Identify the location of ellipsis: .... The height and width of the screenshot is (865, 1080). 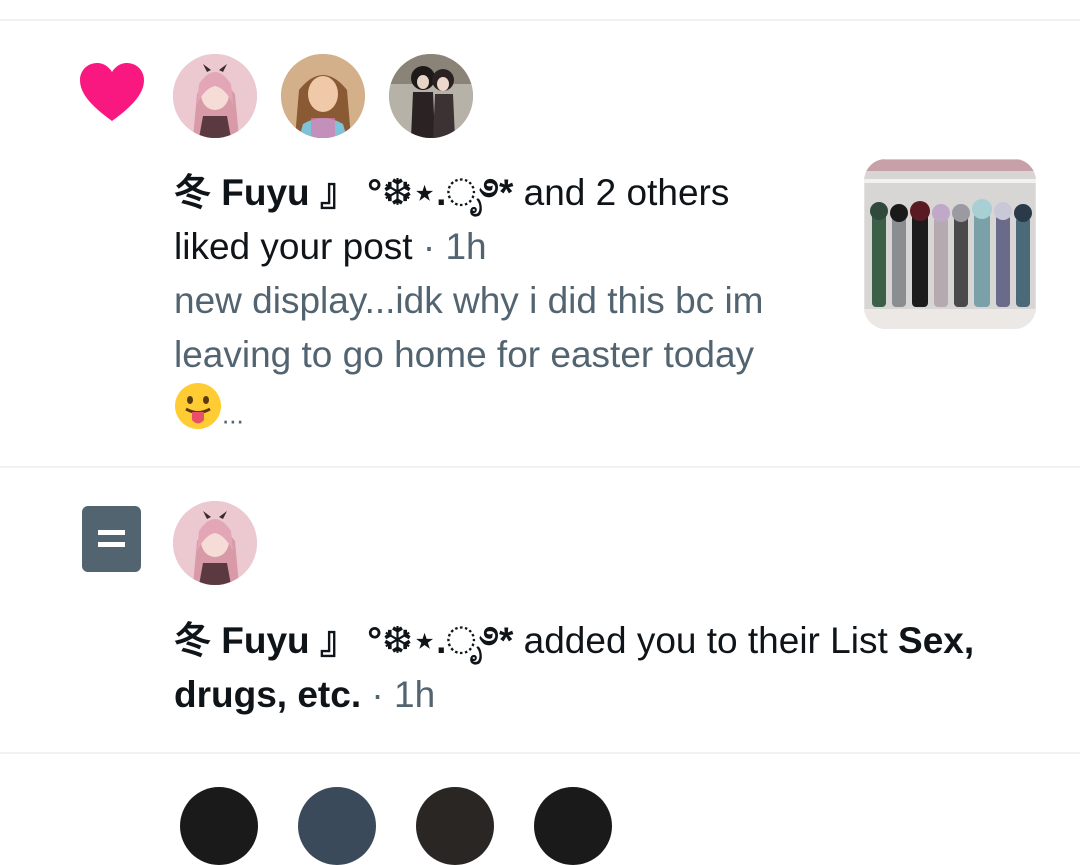
(233, 414).